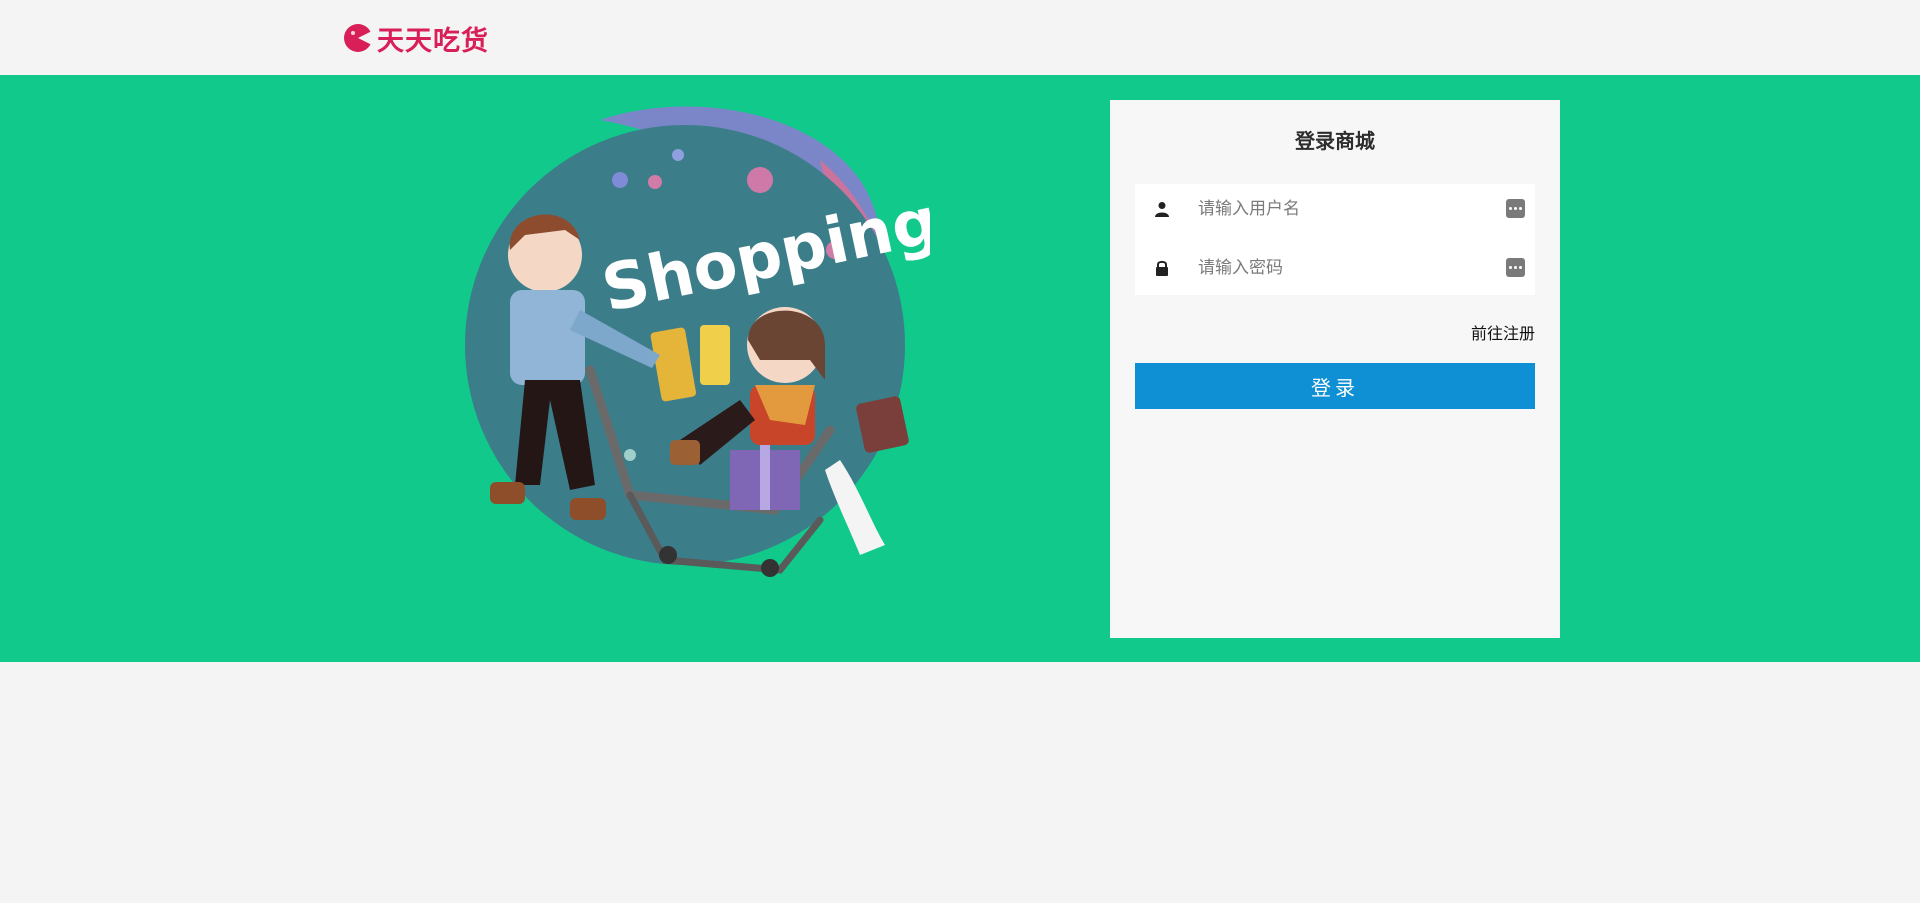  Describe the element at coordinates (960, 37) in the screenshot. I see `top-bar: 天天吃货` at that location.